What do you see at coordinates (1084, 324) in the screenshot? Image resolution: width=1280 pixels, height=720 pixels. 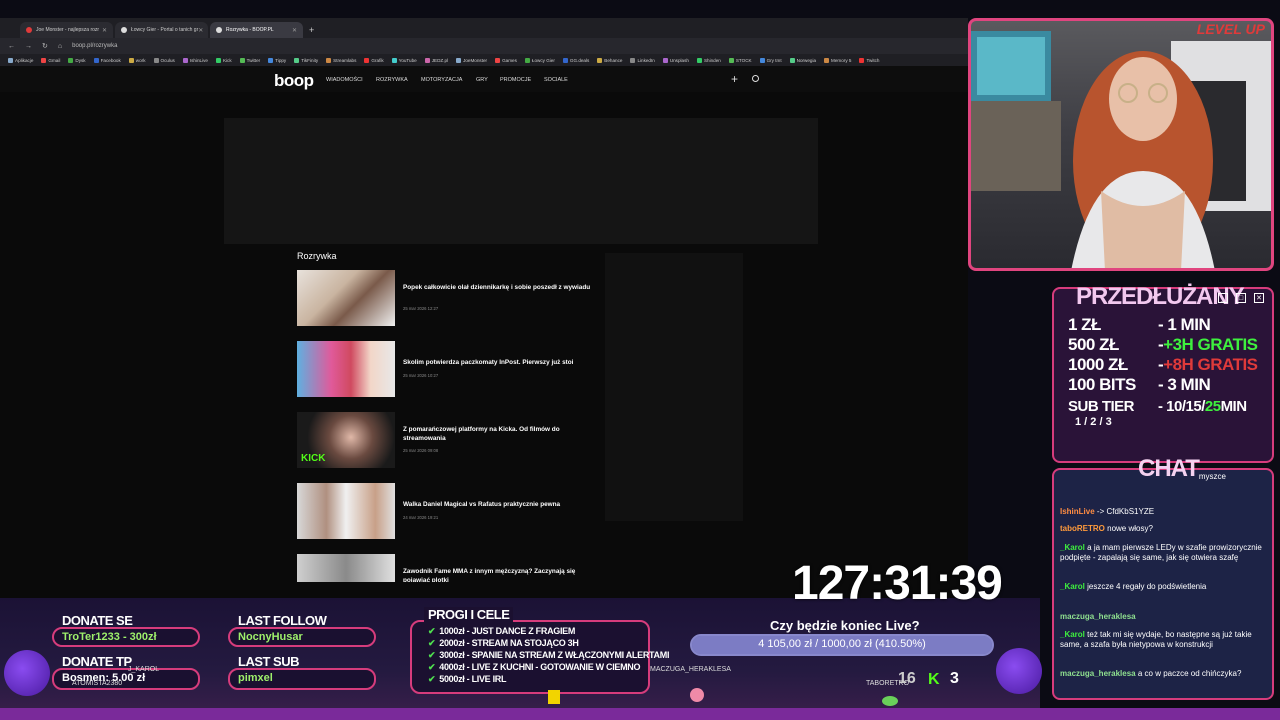 I see `extension-key: 1 ZŁ` at bounding box center [1084, 324].